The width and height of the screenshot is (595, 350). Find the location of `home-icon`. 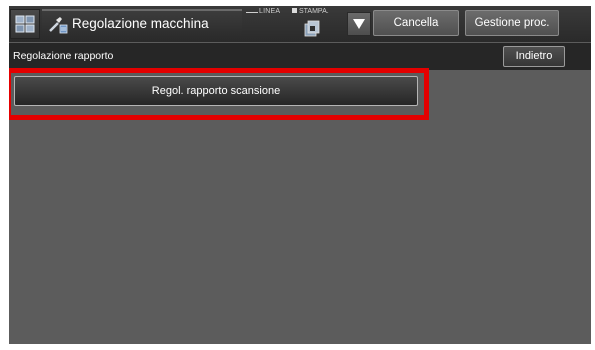

home-icon is located at coordinates (25, 24).